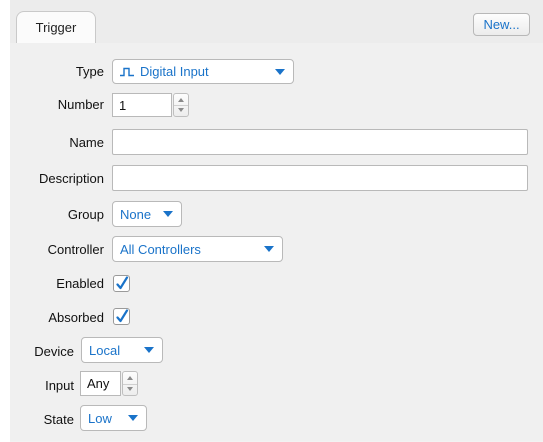 The height and width of the screenshot is (442, 543). I want to click on state-popup: Low, so click(113, 418).